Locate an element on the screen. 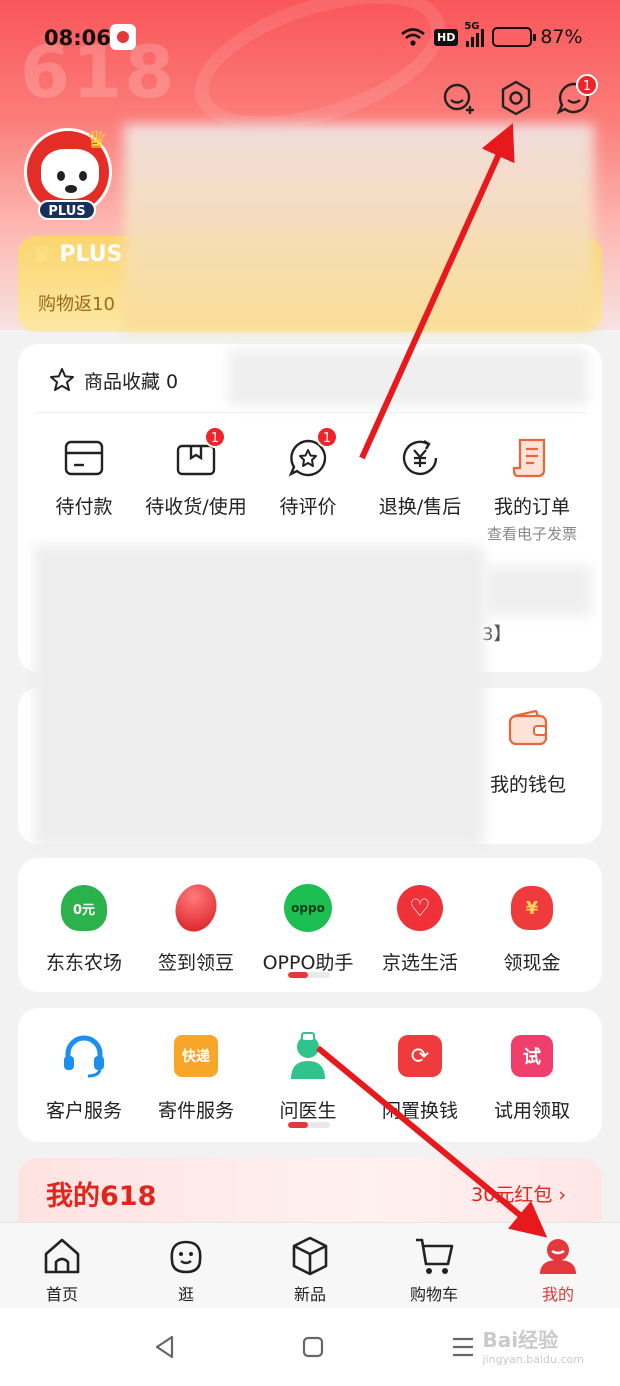 The height and width of the screenshot is (1386, 620). battery-percent: 87% is located at coordinates (561, 37).